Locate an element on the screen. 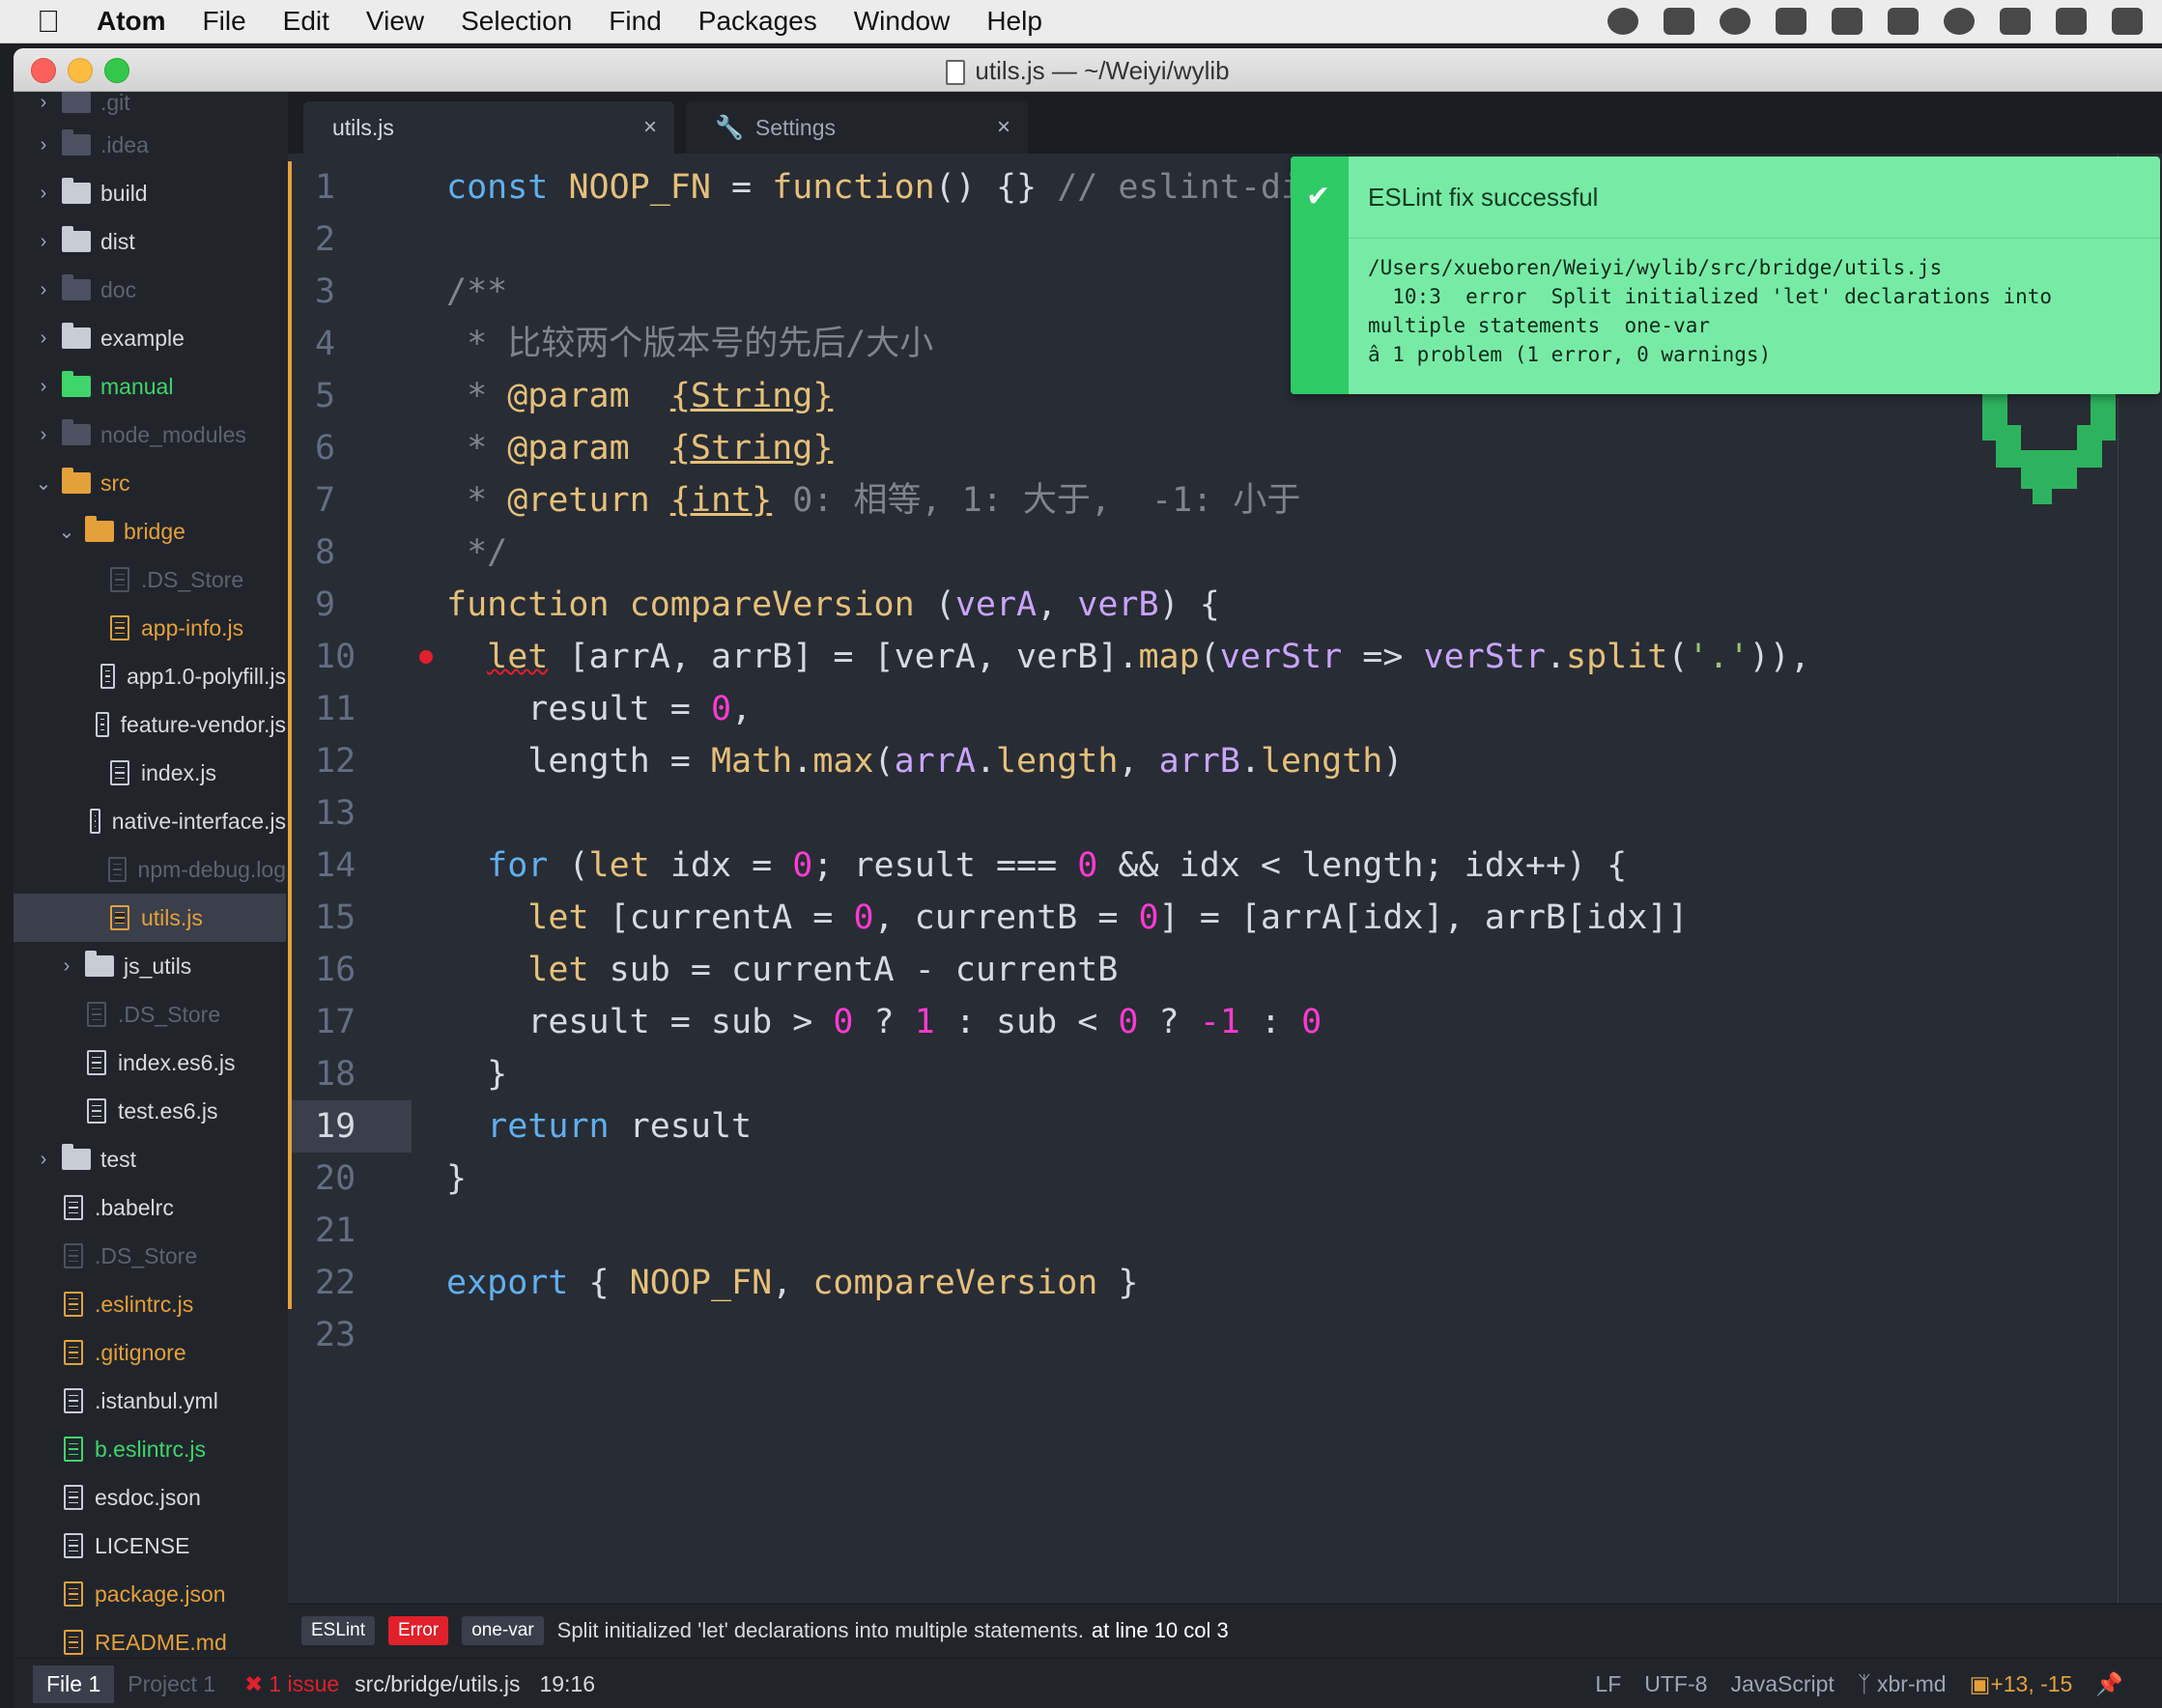  code-line: * @param {String} is located at coordinates (639, 396).